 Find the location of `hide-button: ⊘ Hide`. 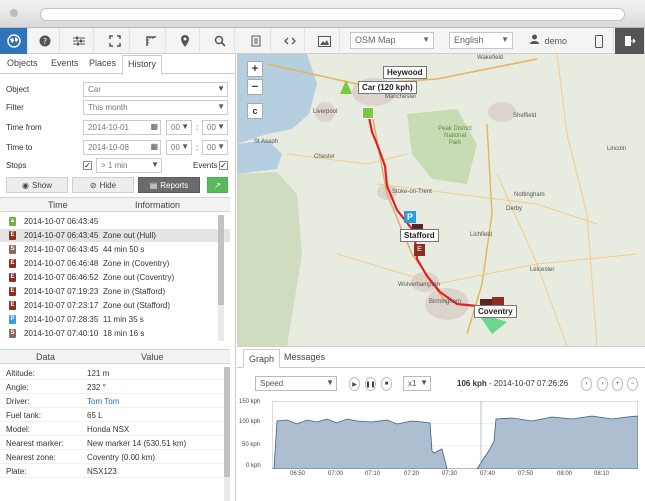

hide-button: ⊘ Hide is located at coordinates (103, 185).